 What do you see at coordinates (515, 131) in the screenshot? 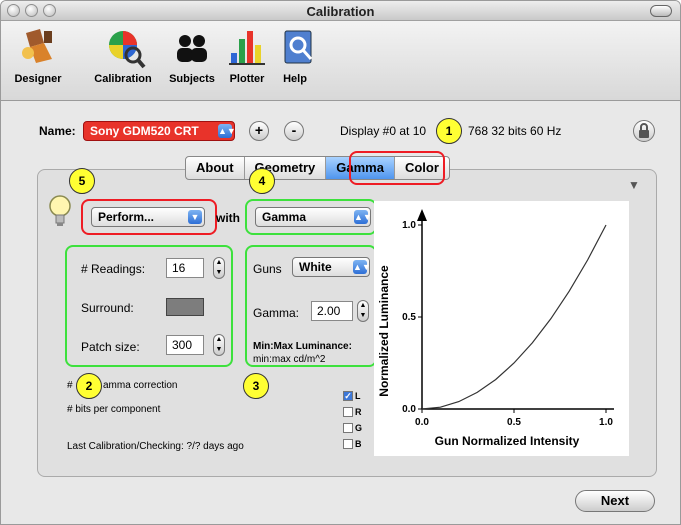
I see `display-info-suffix: 768 32 bits 60 Hz` at bounding box center [515, 131].